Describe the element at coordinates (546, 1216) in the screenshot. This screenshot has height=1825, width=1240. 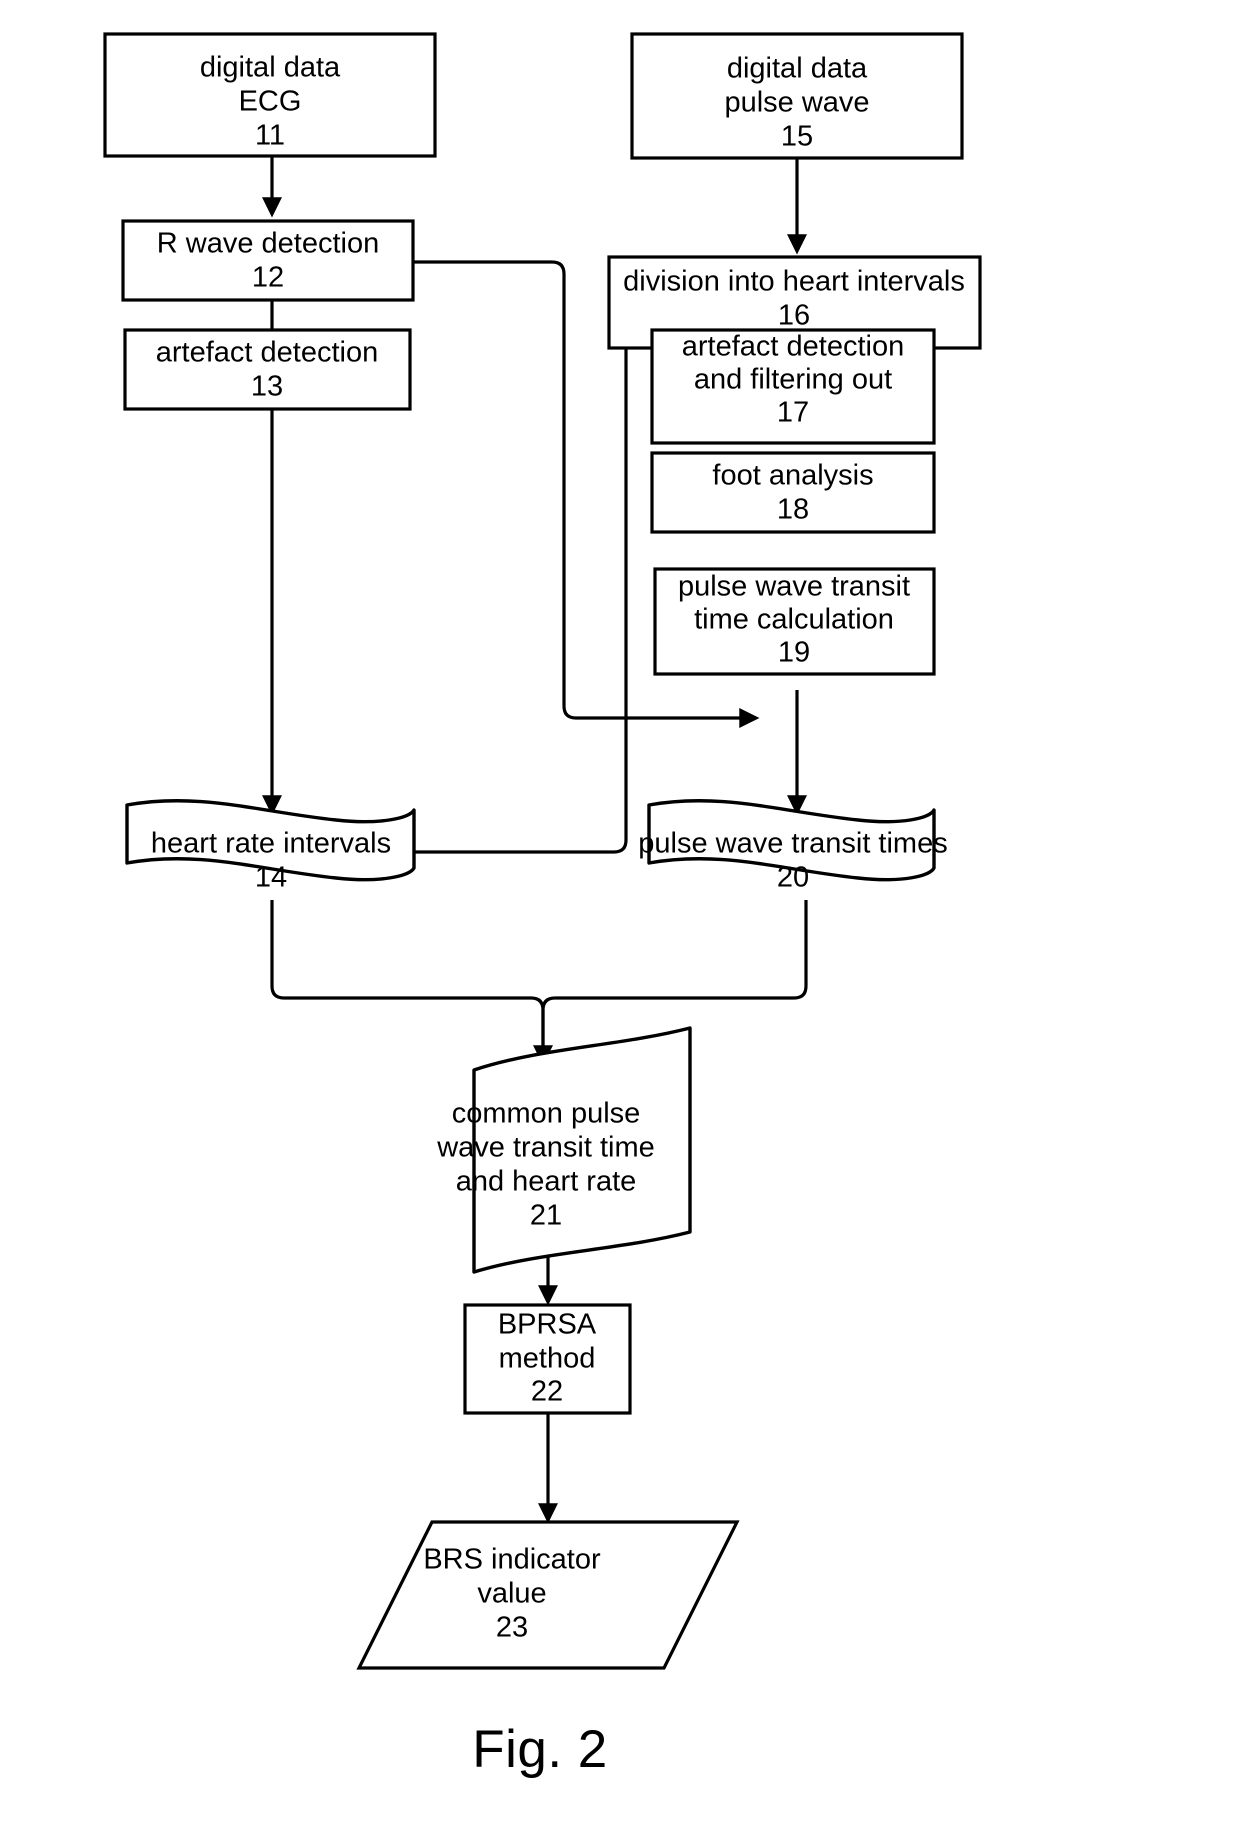
I see `node-21-ref: 21` at that location.